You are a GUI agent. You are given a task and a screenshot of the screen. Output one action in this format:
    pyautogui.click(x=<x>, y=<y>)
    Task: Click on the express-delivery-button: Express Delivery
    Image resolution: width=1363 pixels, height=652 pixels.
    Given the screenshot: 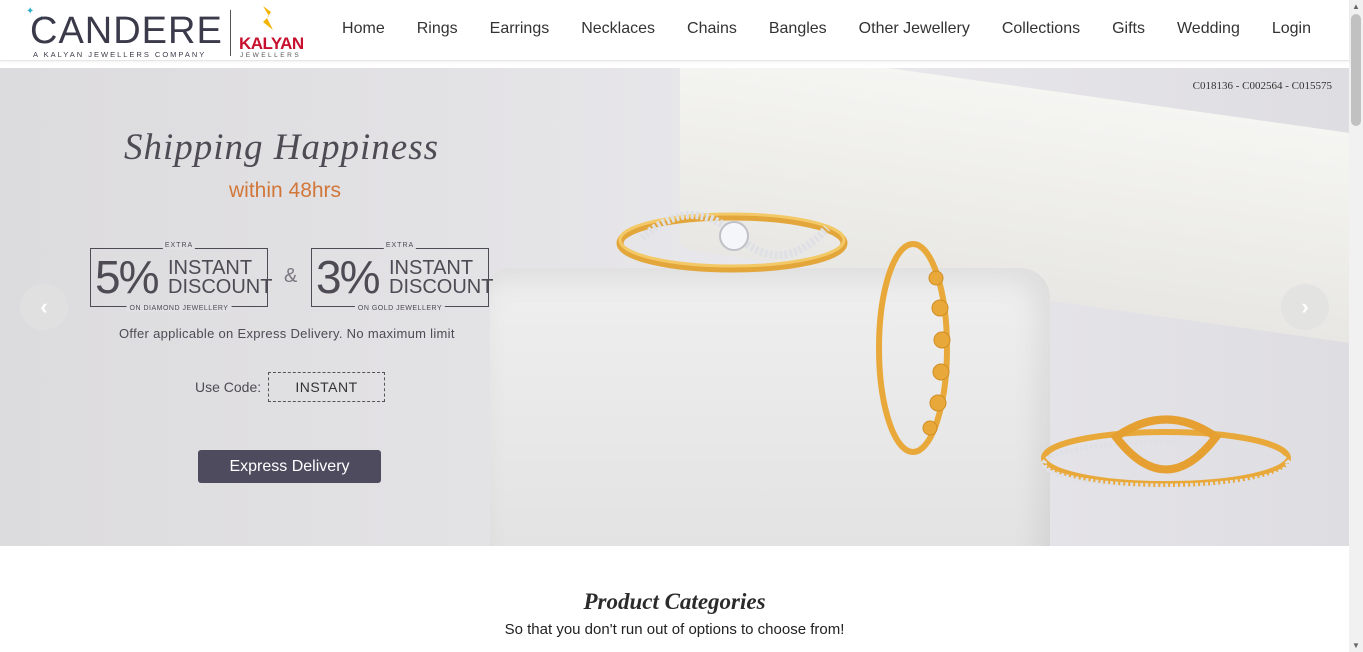 What is the action you would take?
    pyautogui.click(x=289, y=466)
    